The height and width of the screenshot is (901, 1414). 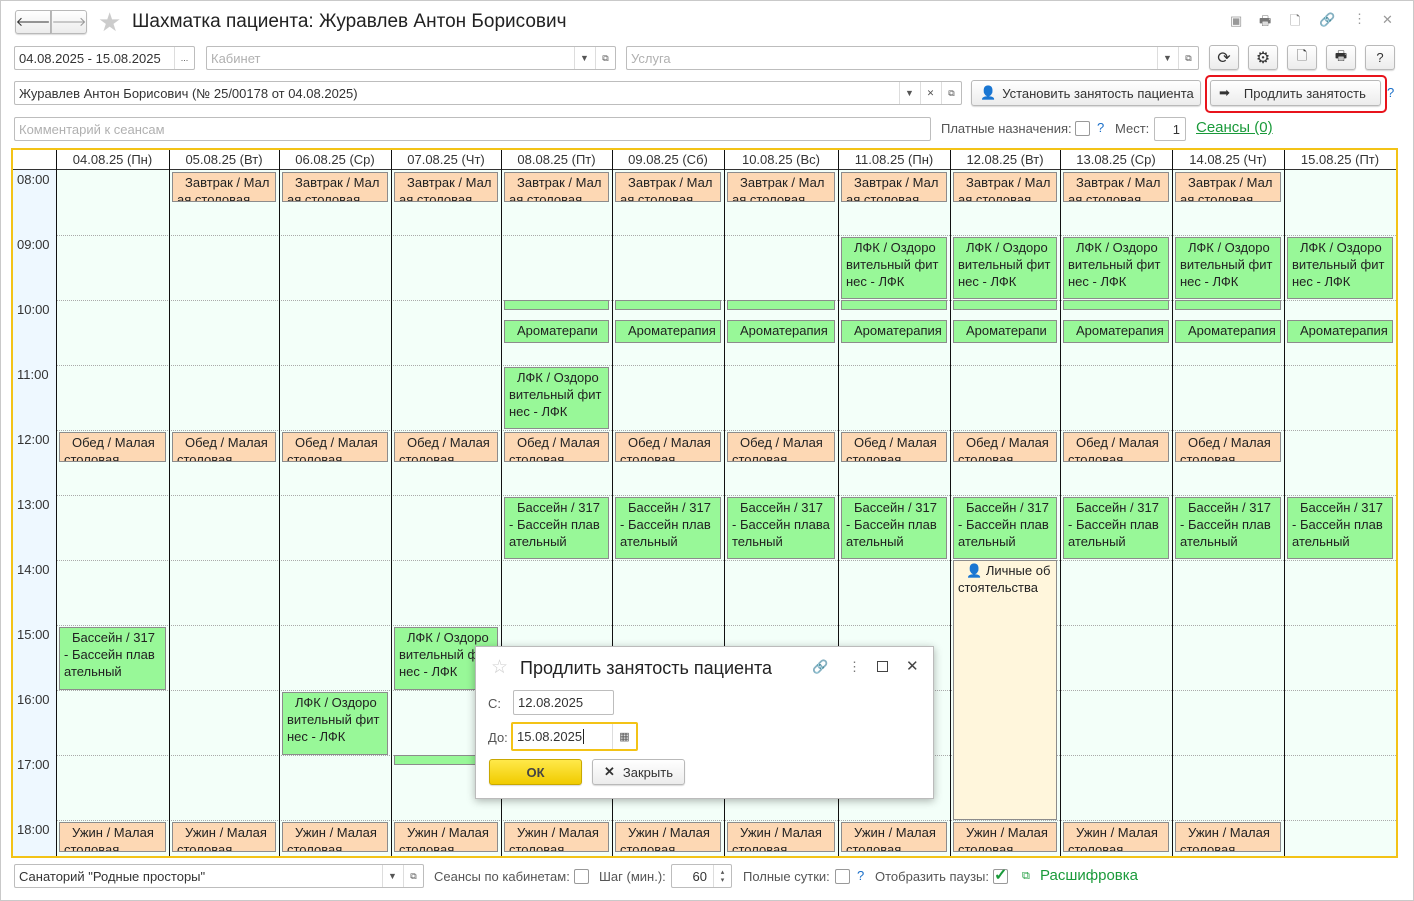 What do you see at coordinates (1341, 57) in the screenshot?
I see `print-button: 🖶` at bounding box center [1341, 57].